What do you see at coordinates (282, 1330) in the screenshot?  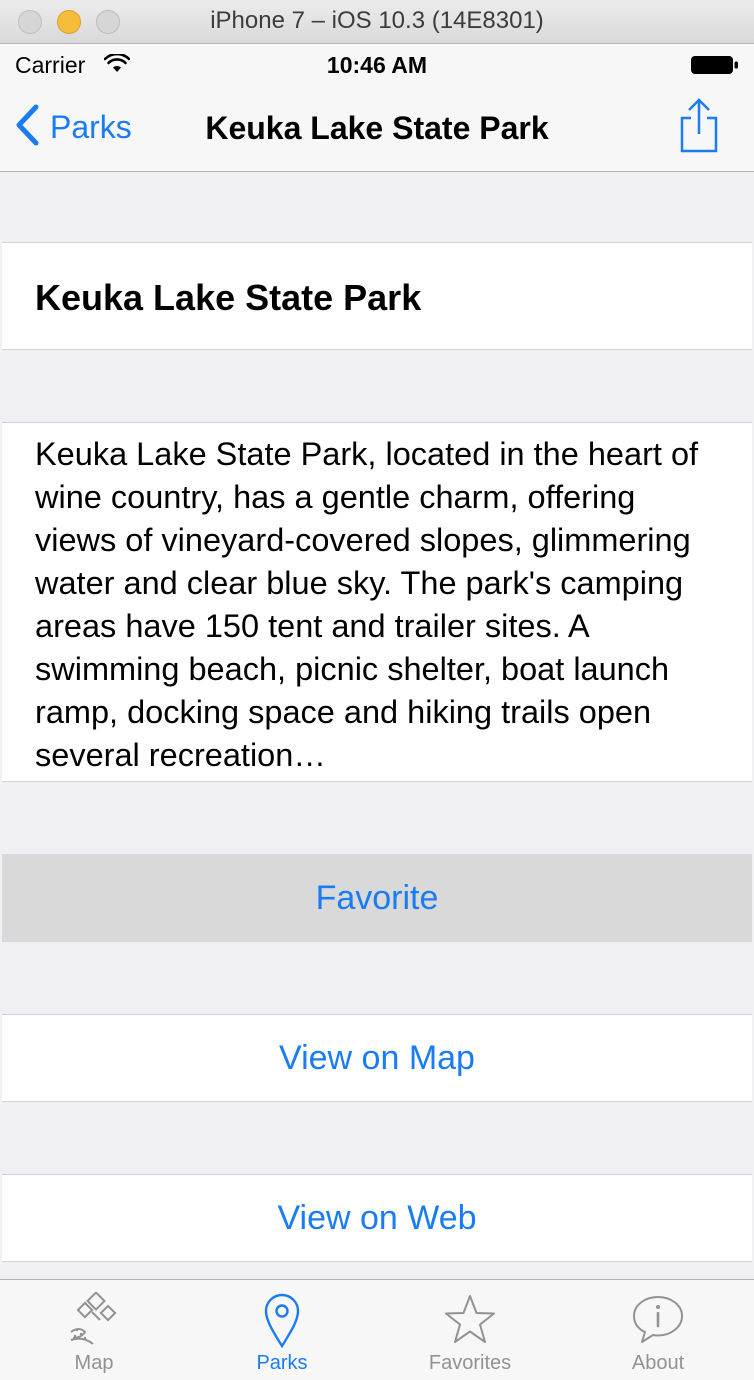 I see `tab-parks: Parks` at bounding box center [282, 1330].